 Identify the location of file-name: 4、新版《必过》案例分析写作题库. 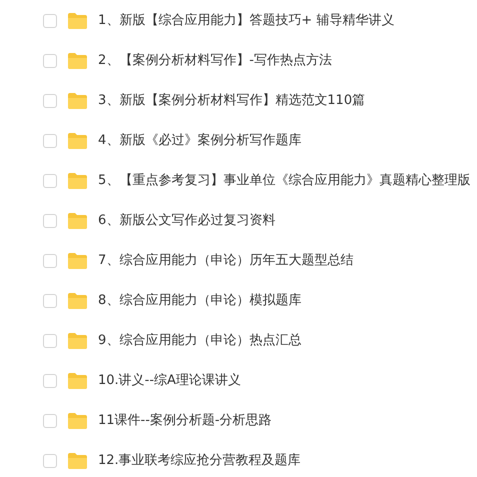
(200, 141).